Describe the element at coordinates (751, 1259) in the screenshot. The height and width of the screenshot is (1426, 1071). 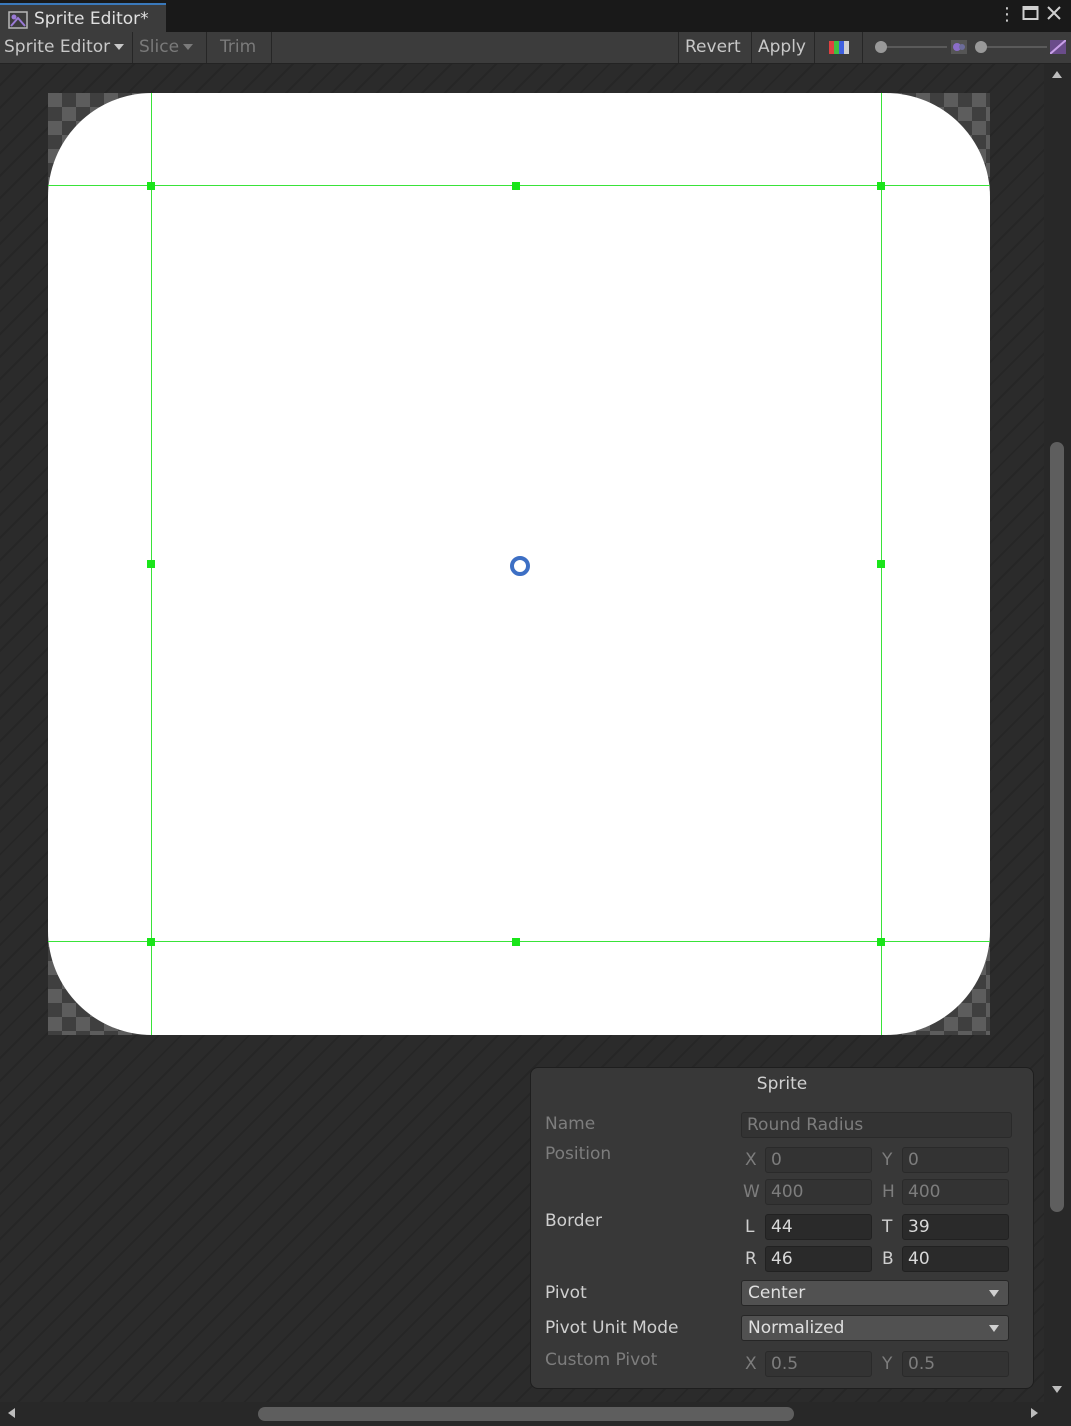
I see `border-r-label: R` at that location.